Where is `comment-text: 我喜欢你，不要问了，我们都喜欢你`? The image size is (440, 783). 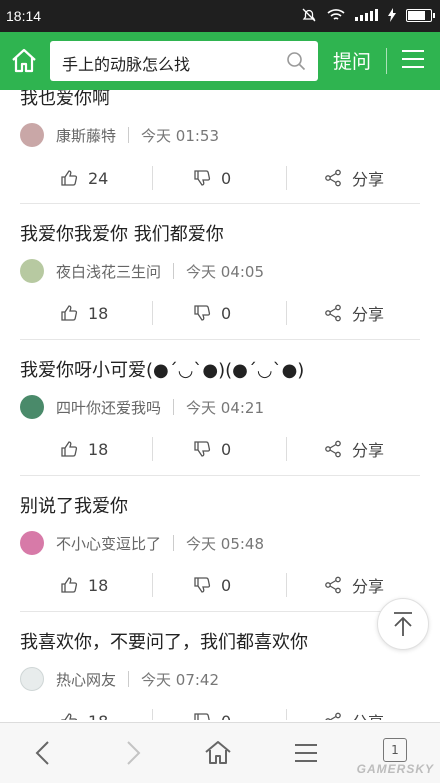
comment-text: 我喜欢你，不要问了，我们都喜欢你 is located at coordinates (164, 642).